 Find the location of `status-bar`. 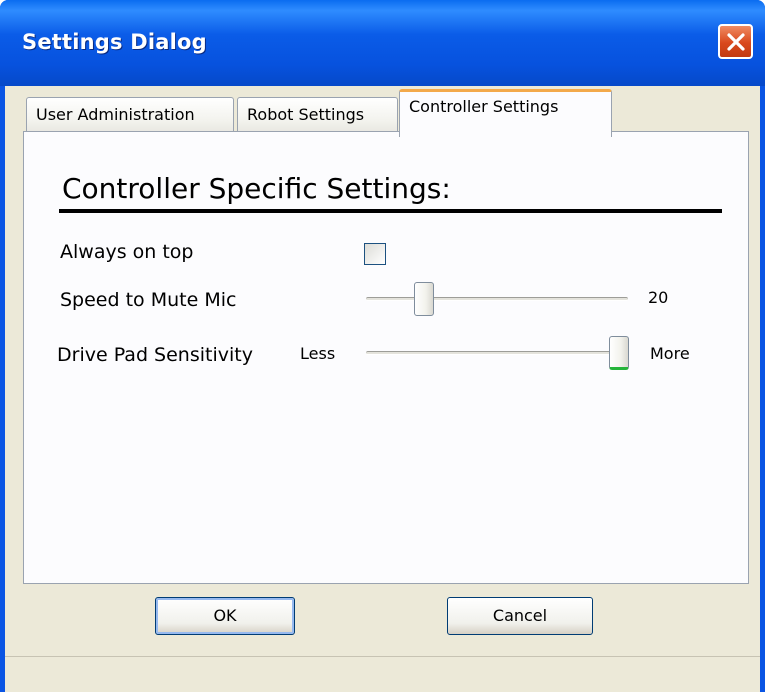

status-bar is located at coordinates (382, 674).